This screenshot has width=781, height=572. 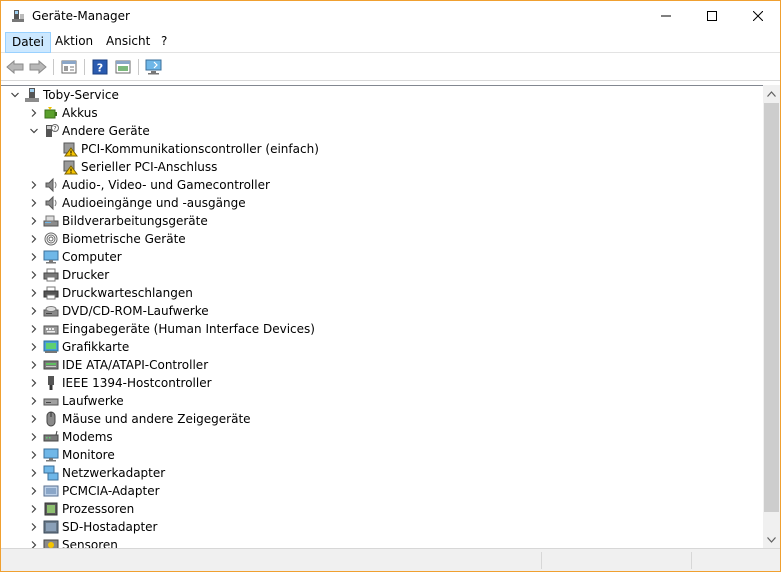 What do you see at coordinates (51, 542) in the screenshot?
I see `sensor-icon` at bounding box center [51, 542].